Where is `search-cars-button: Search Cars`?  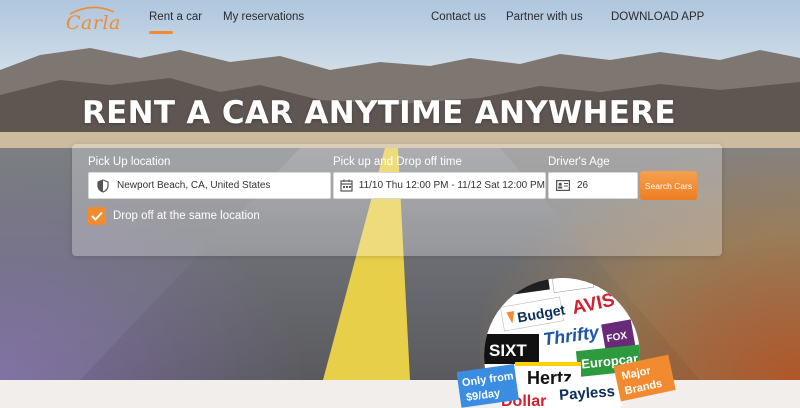 search-cars-button: Search Cars is located at coordinates (668, 185).